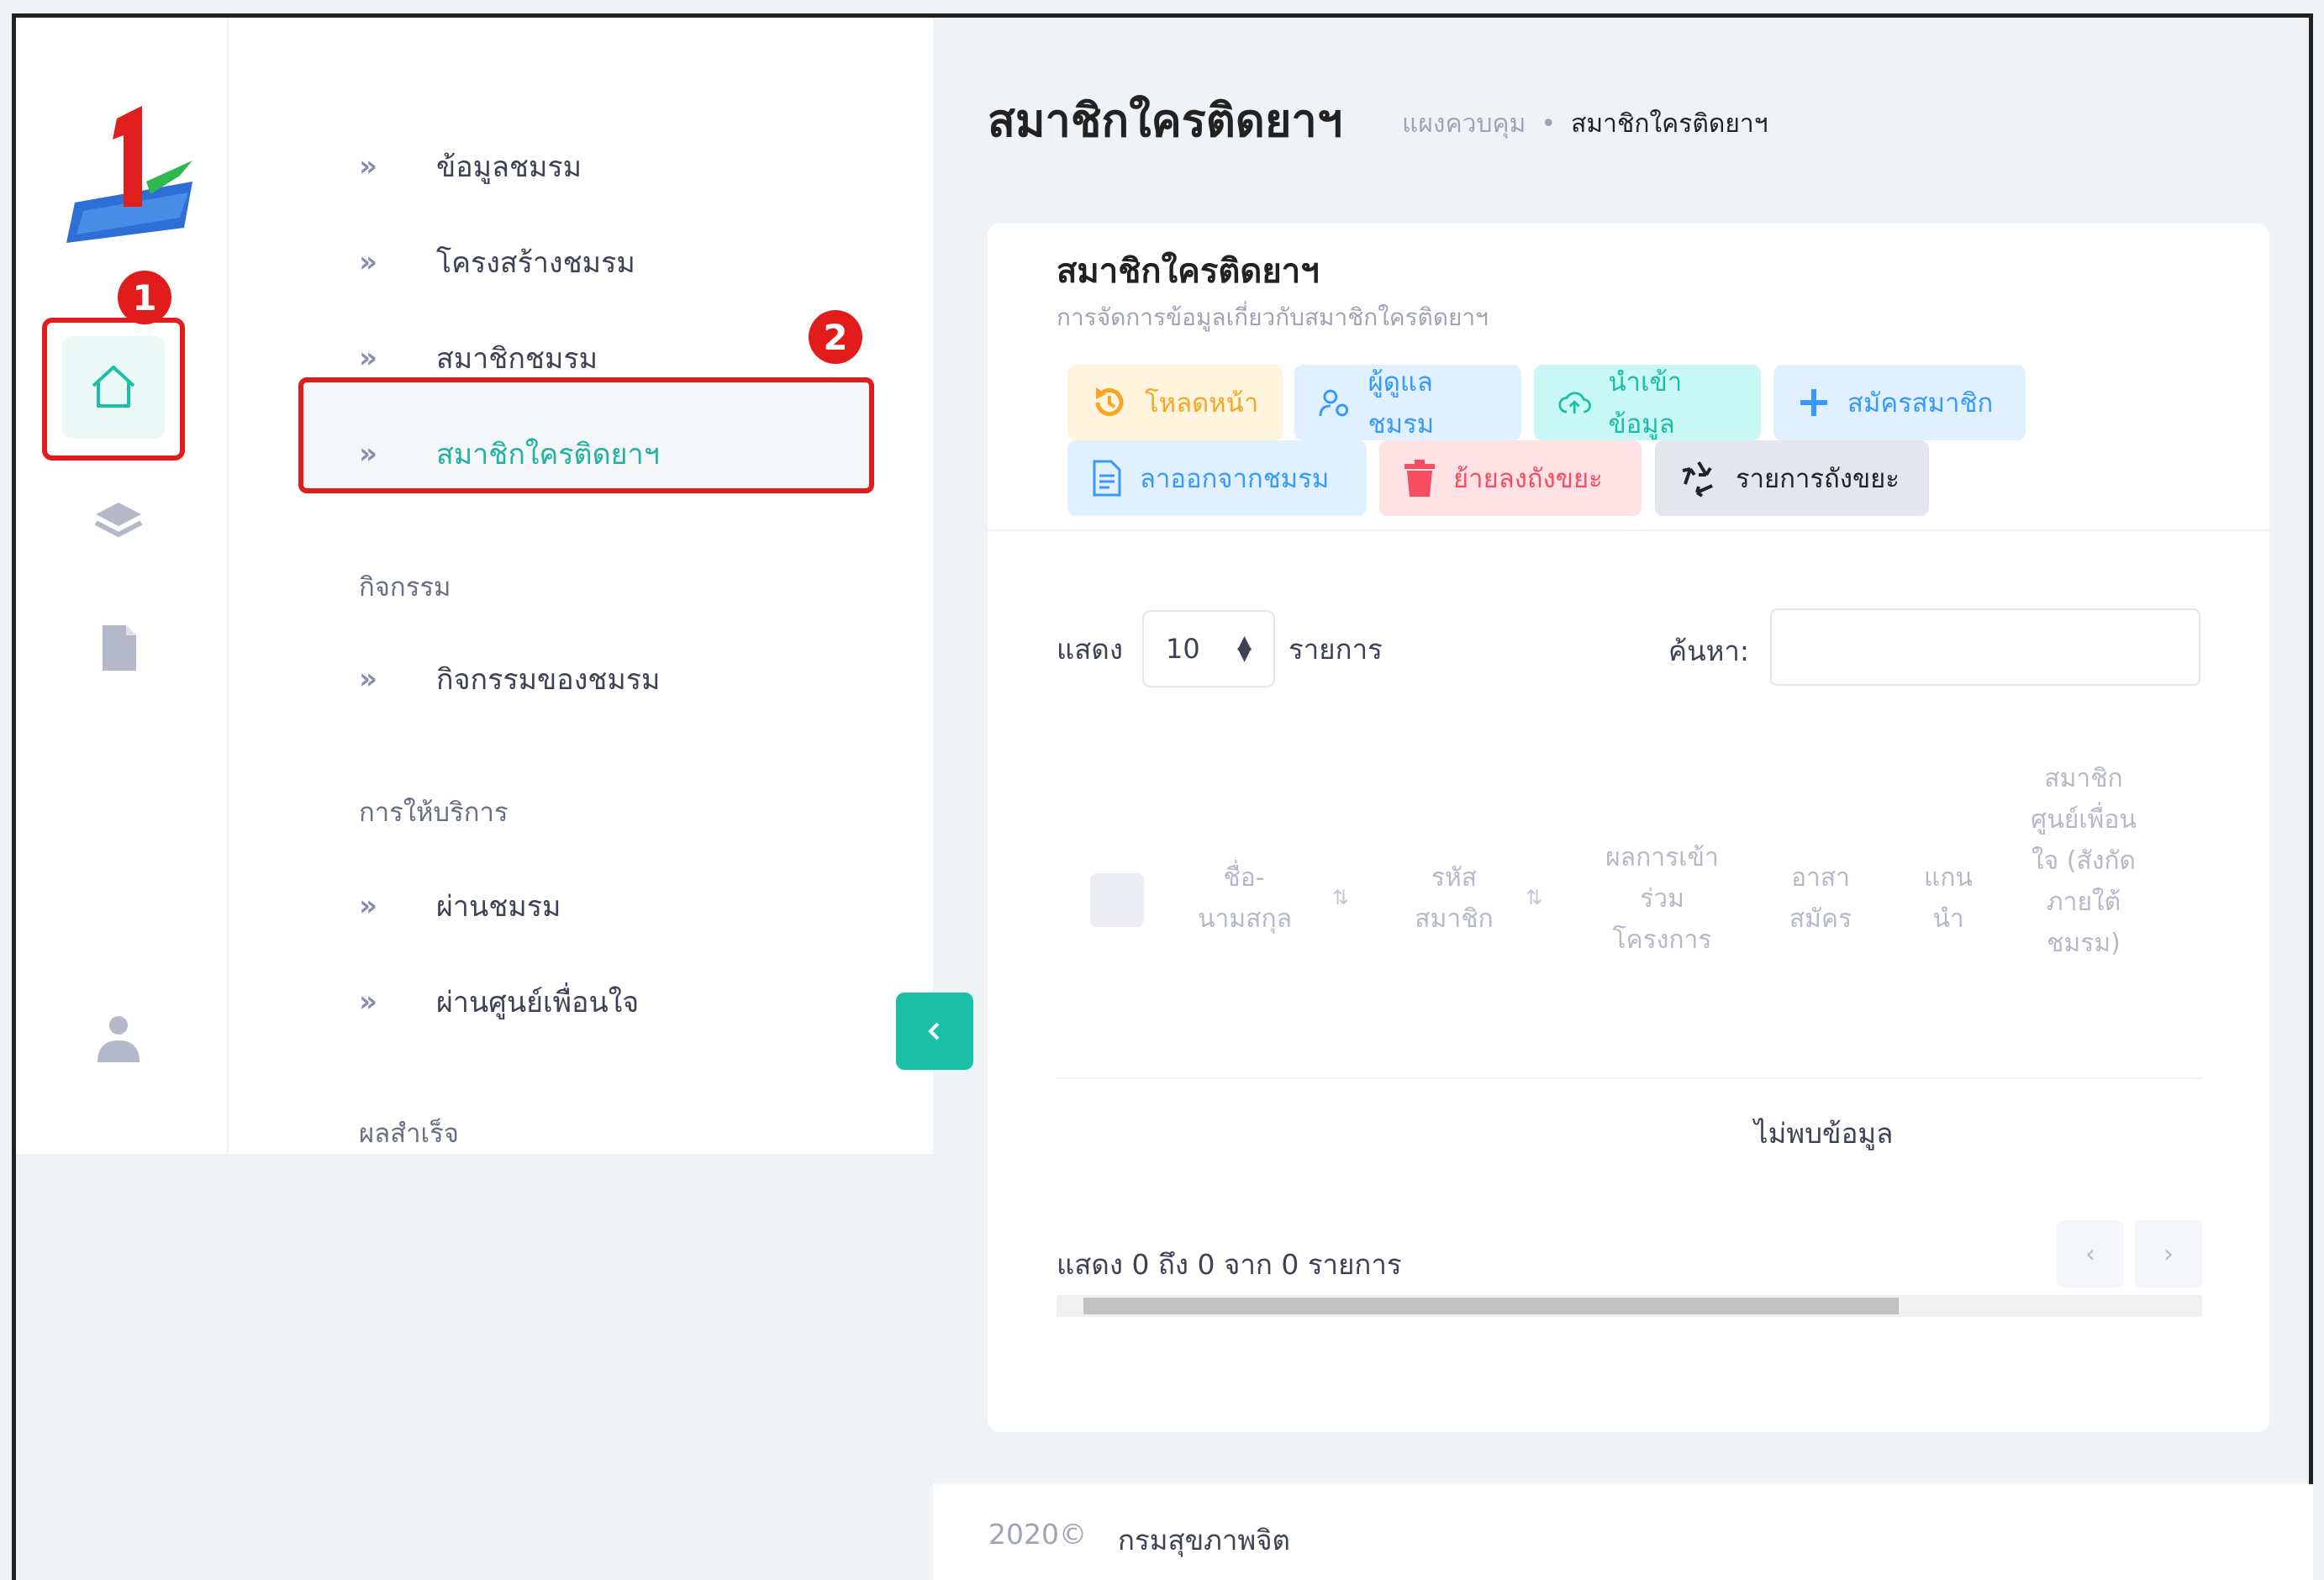 This screenshot has height=1580, width=2324. Describe the element at coordinates (1109, 401) in the screenshot. I see `history-icon` at that location.